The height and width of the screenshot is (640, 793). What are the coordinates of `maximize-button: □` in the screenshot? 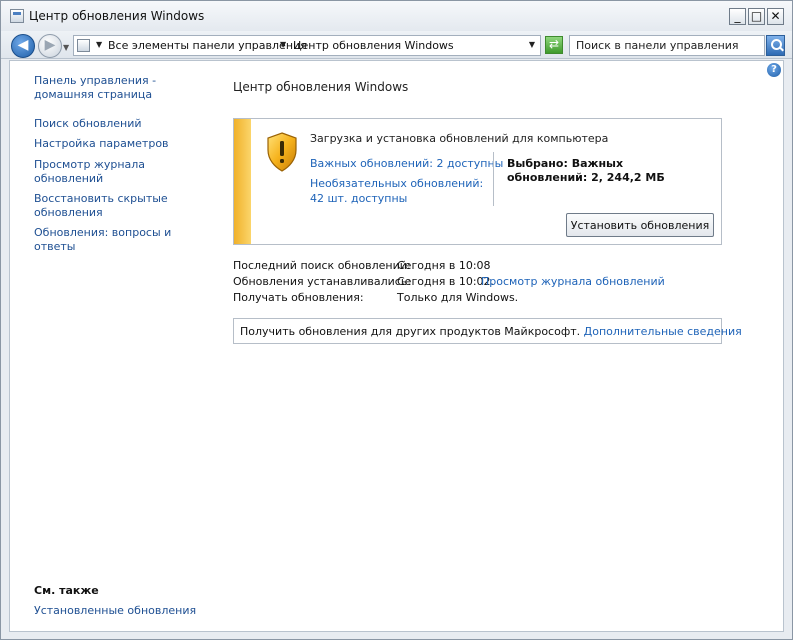 It's located at (756, 16).